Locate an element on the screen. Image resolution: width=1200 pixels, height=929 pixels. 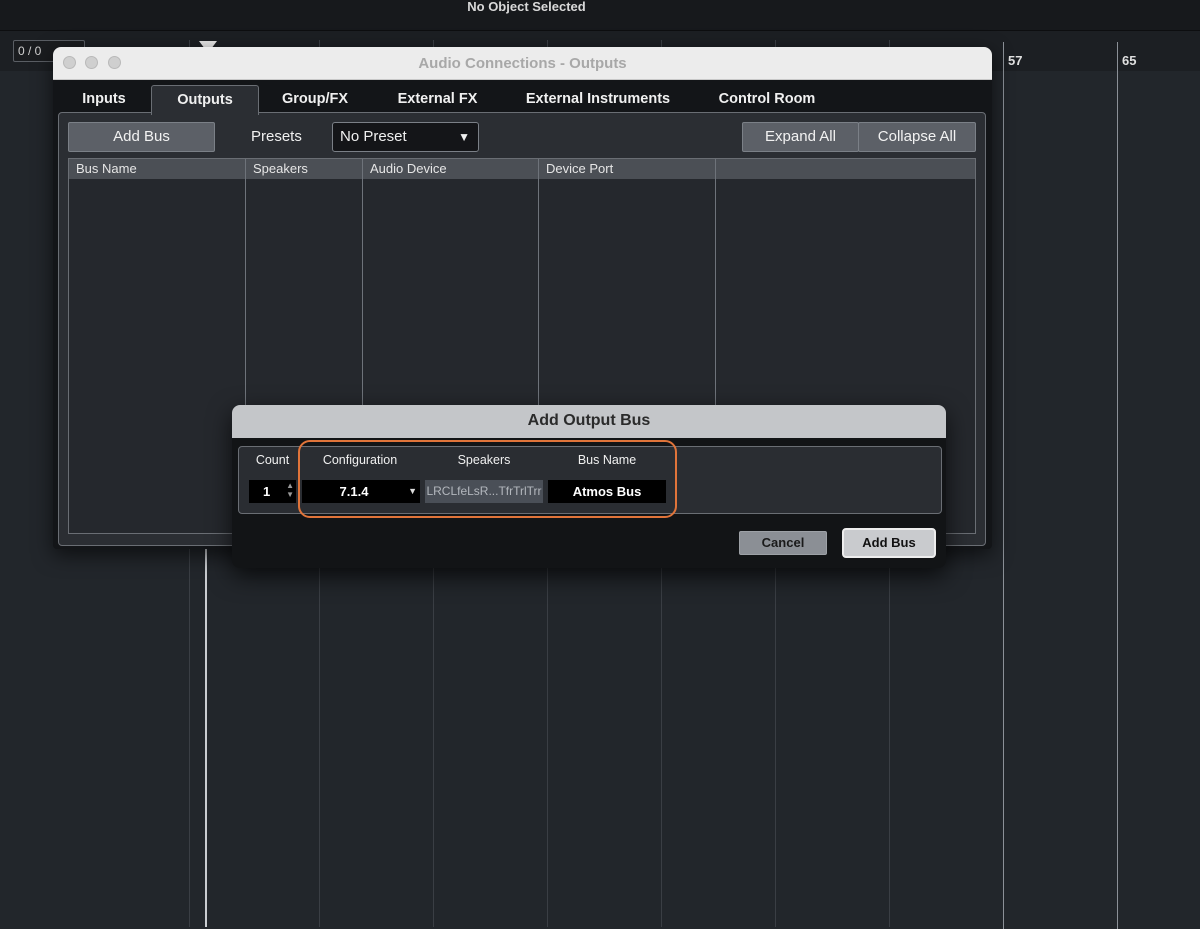
window-title: Audio Connections - Outputs is located at coordinates (522, 63).